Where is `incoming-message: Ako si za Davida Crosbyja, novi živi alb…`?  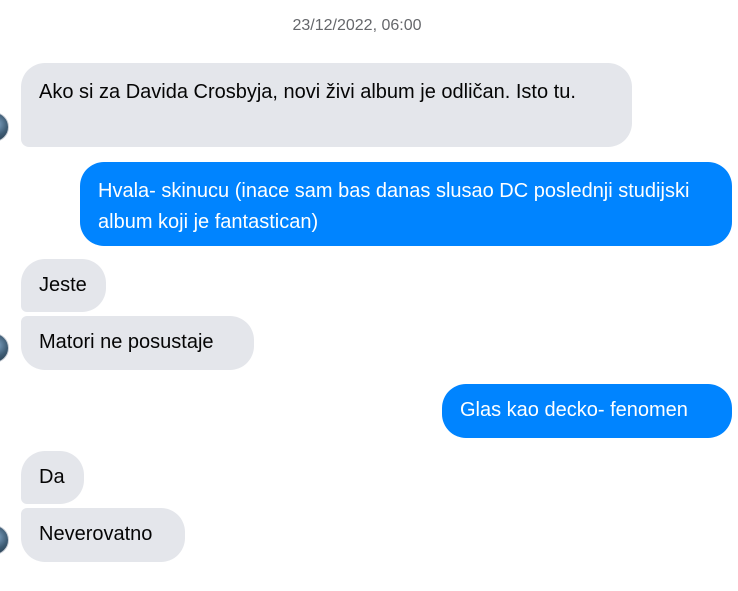
incoming-message: Ako si za Davida Crosbyja, novi živi alb… is located at coordinates (326, 105).